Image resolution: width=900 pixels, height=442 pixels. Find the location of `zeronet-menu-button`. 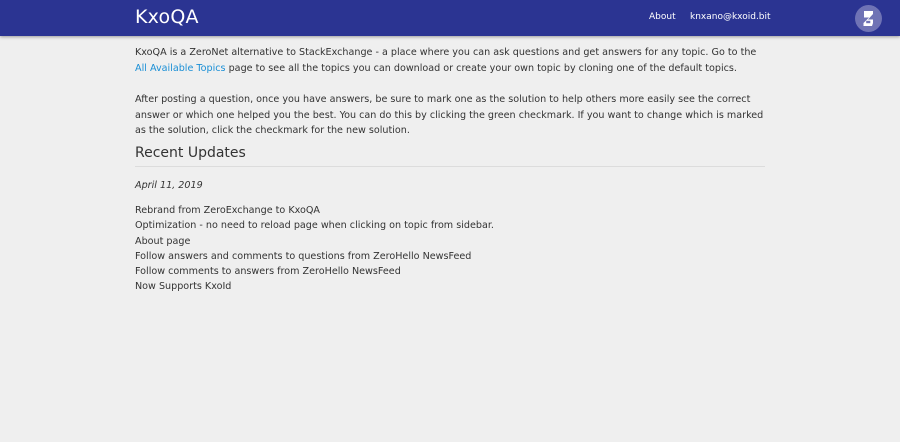

zeronet-menu-button is located at coordinates (868, 18).